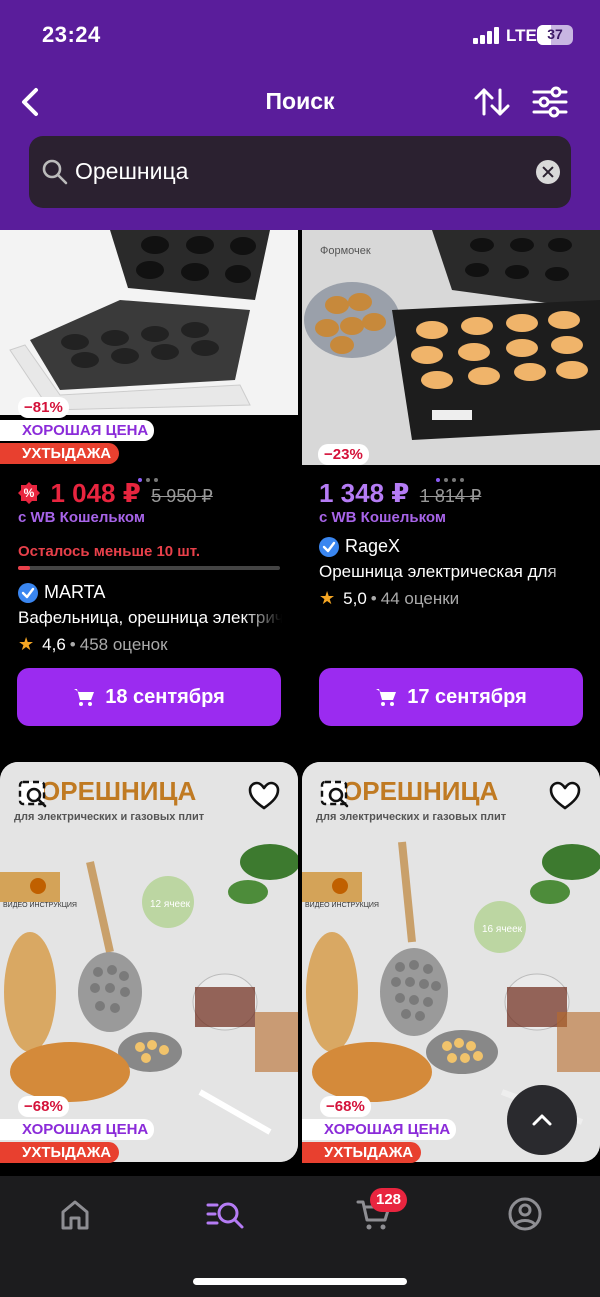 The height and width of the screenshot is (1297, 600). What do you see at coordinates (300, 172) in the screenshot?
I see `search-bar: Орешница` at bounding box center [300, 172].